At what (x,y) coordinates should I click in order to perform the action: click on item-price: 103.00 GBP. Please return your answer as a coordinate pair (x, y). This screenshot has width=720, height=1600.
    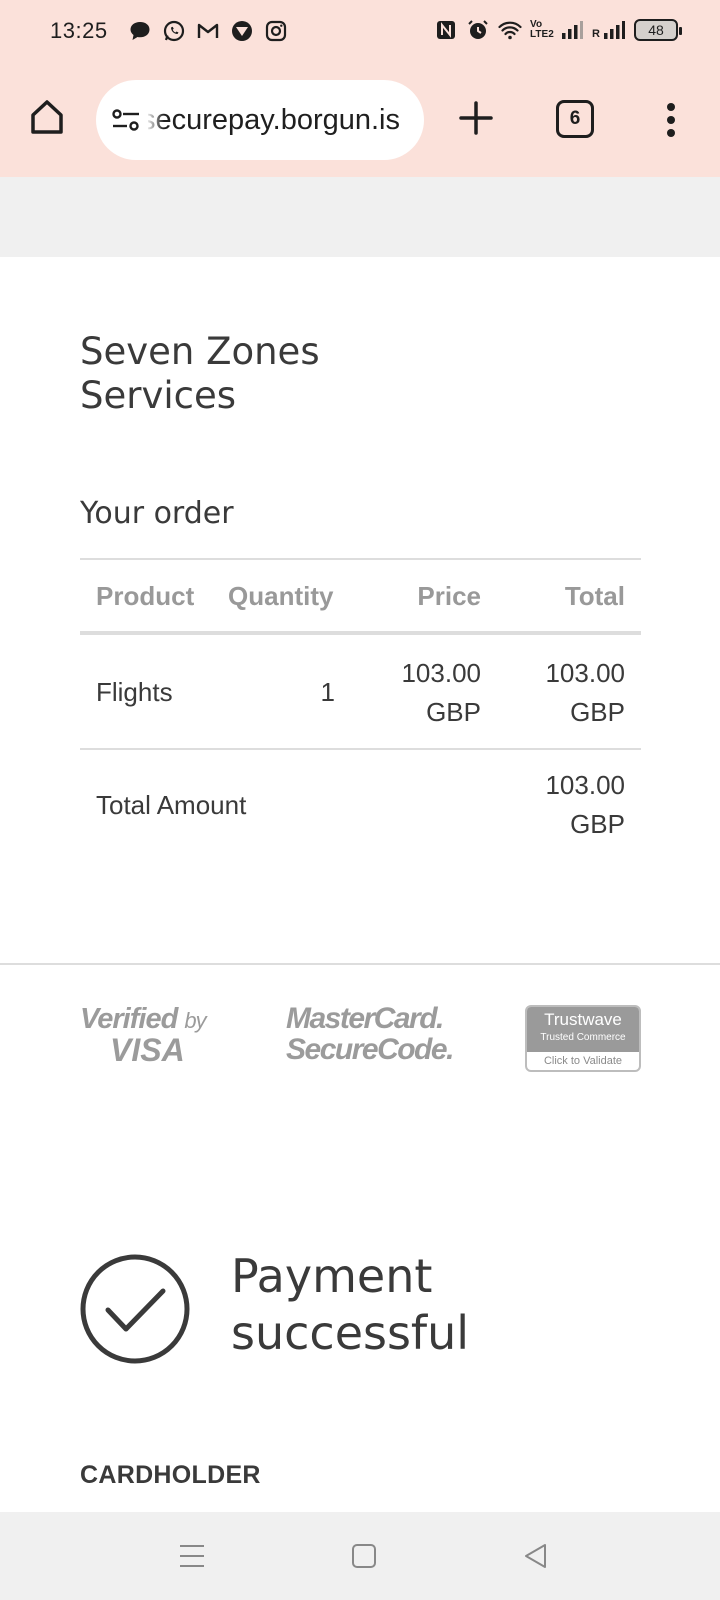
    Looking at the image, I should click on (441, 693).